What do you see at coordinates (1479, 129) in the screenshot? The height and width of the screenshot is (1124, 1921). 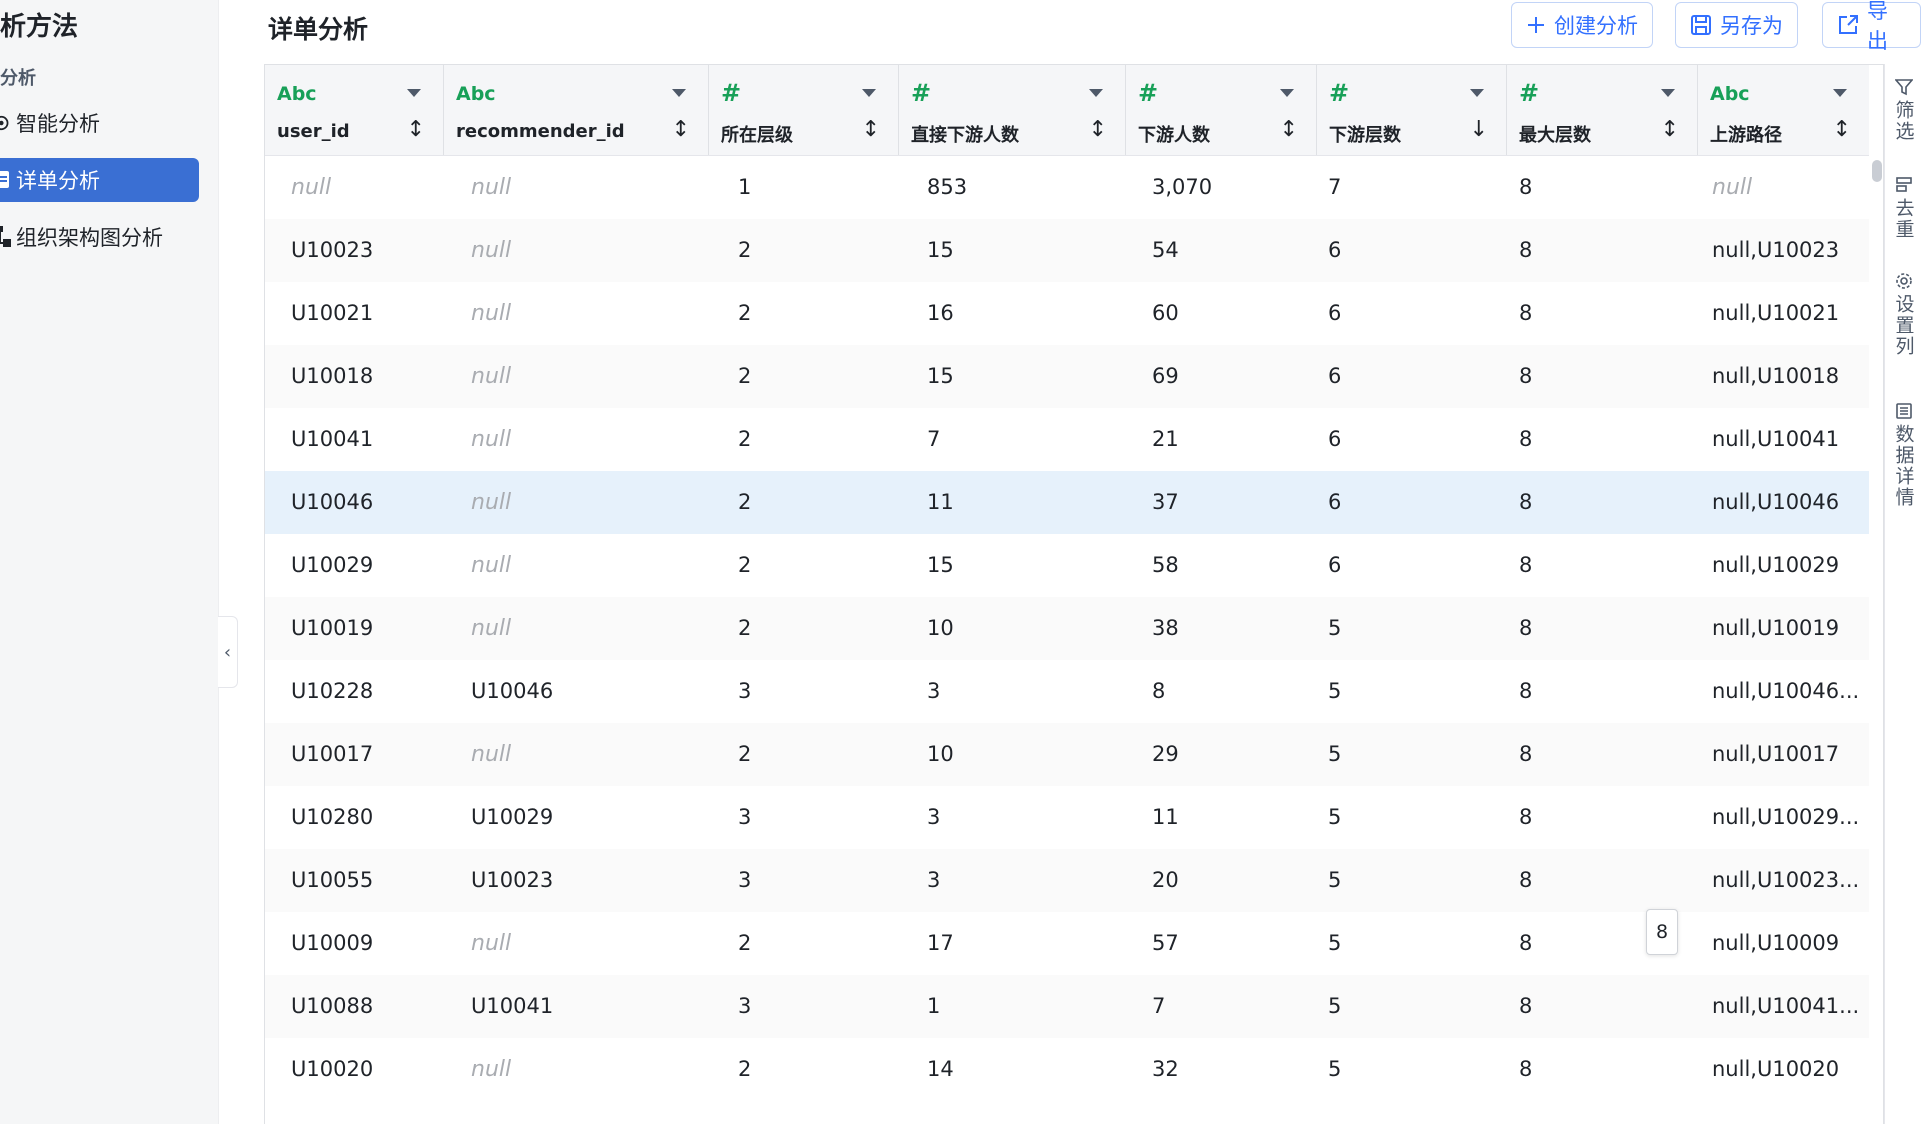 I see `sort-descending-icon: ↓` at bounding box center [1479, 129].